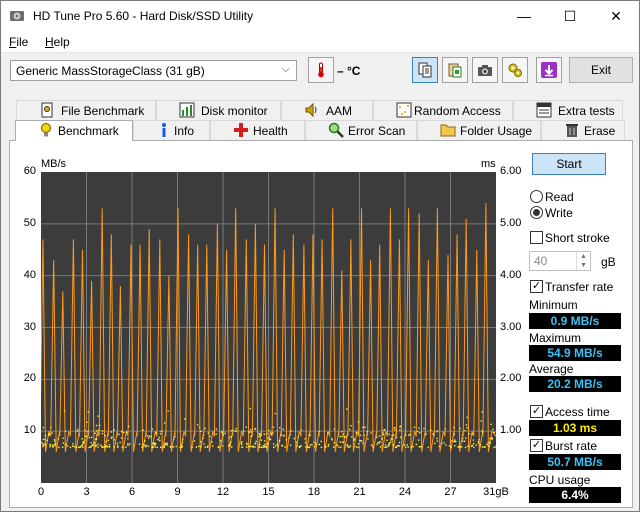 Image resolution: width=640 pixels, height=512 pixels. Describe the element at coordinates (336, 130) in the screenshot. I see `magnifier-icon` at that location.